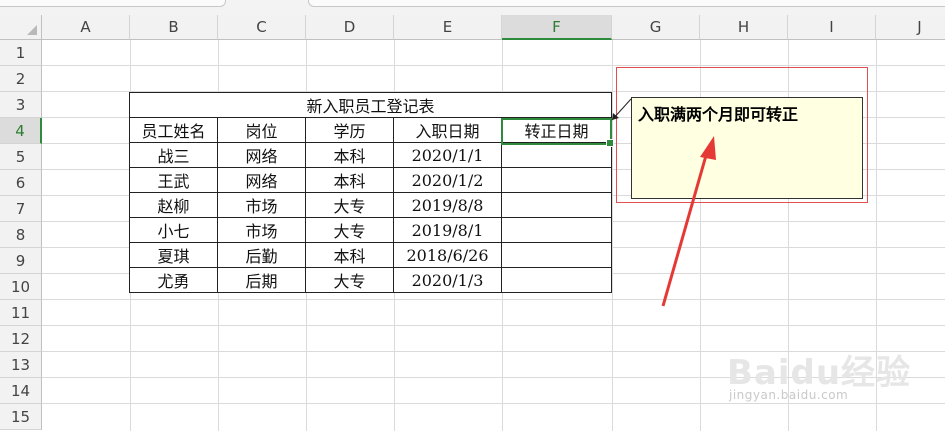 The width and height of the screenshot is (945, 431). What do you see at coordinates (819, 373) in the screenshot?
I see `baidu-watermark-logo: Baidu经验` at bounding box center [819, 373].